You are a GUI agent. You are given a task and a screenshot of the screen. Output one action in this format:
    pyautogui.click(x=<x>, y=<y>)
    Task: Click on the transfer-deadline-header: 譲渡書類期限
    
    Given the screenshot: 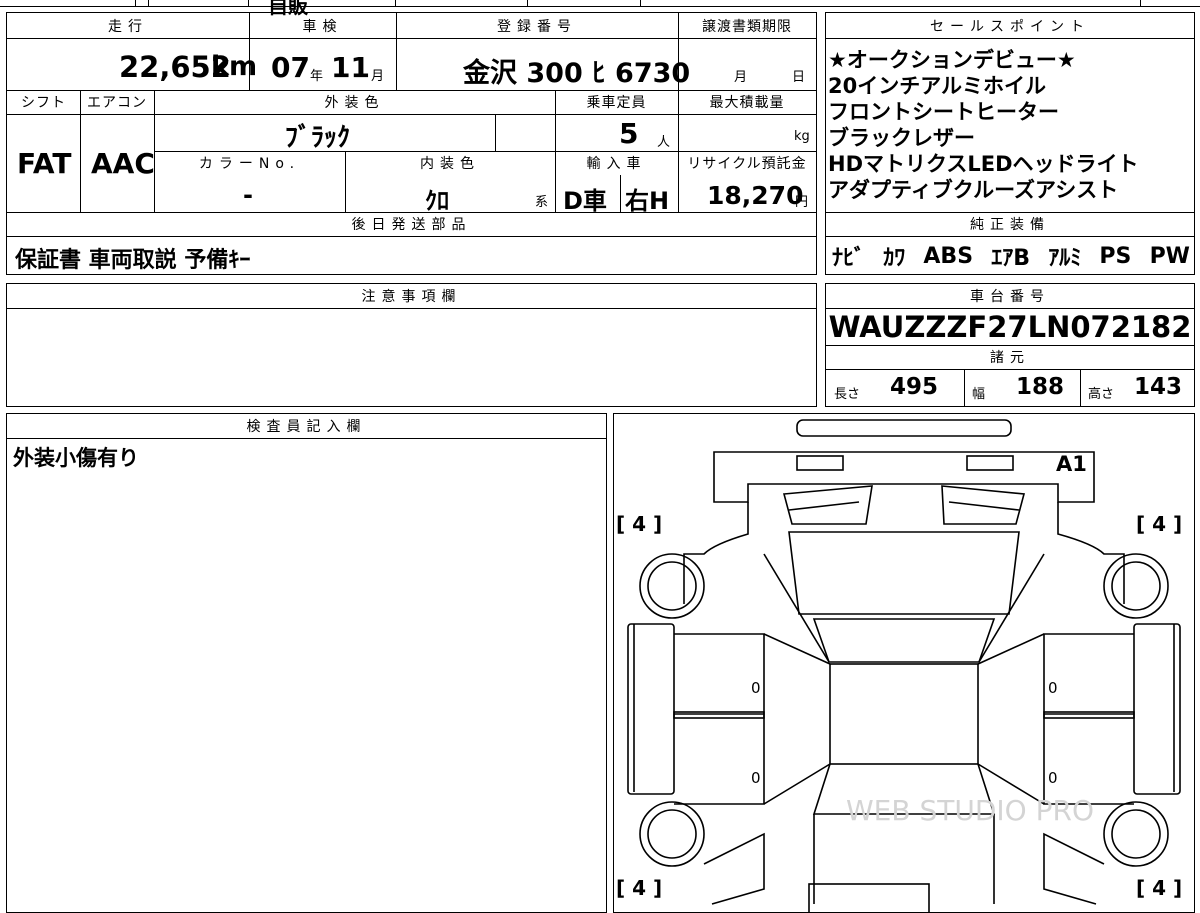 What is the action you would take?
    pyautogui.click(x=747, y=26)
    